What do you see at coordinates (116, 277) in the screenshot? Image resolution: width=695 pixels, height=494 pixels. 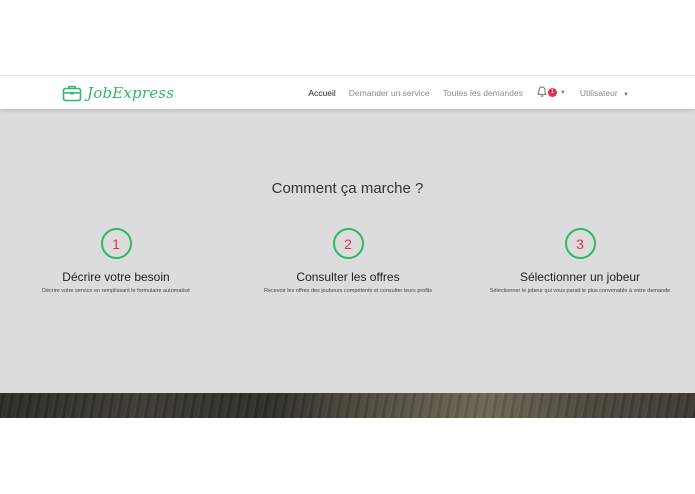 I see `step-title: Décrire votre besoin` at bounding box center [116, 277].